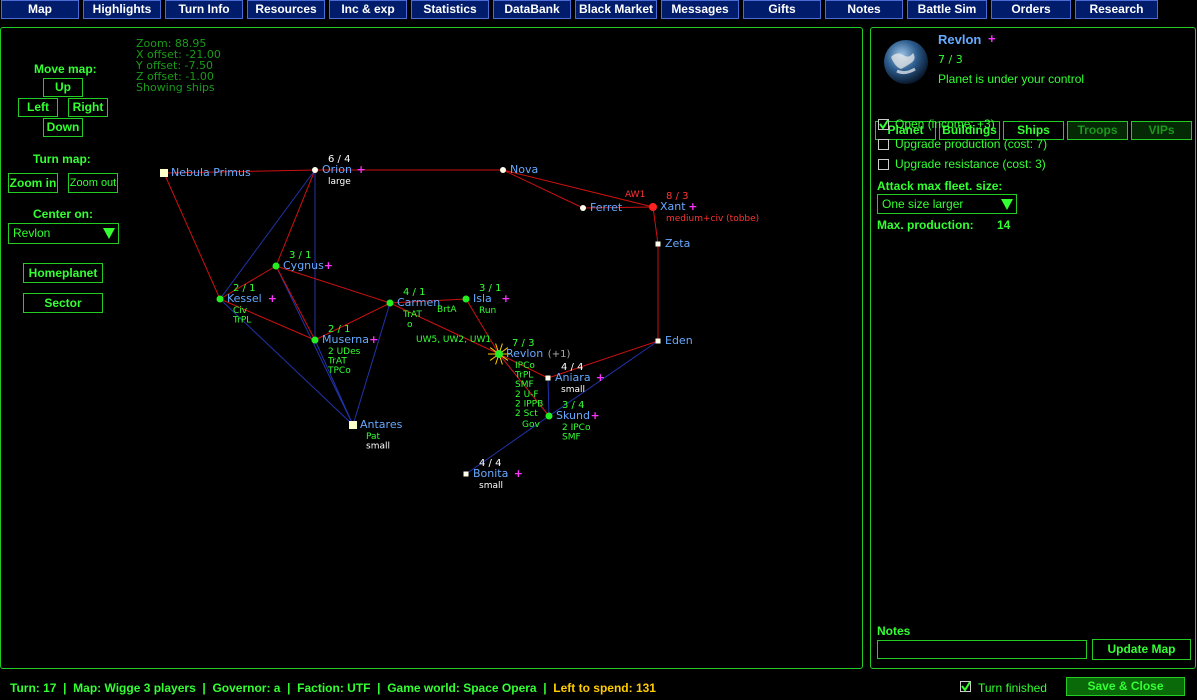 This screenshot has width=1197, height=700. I want to click on planet-tag-muserna: TPCo, so click(339, 371).